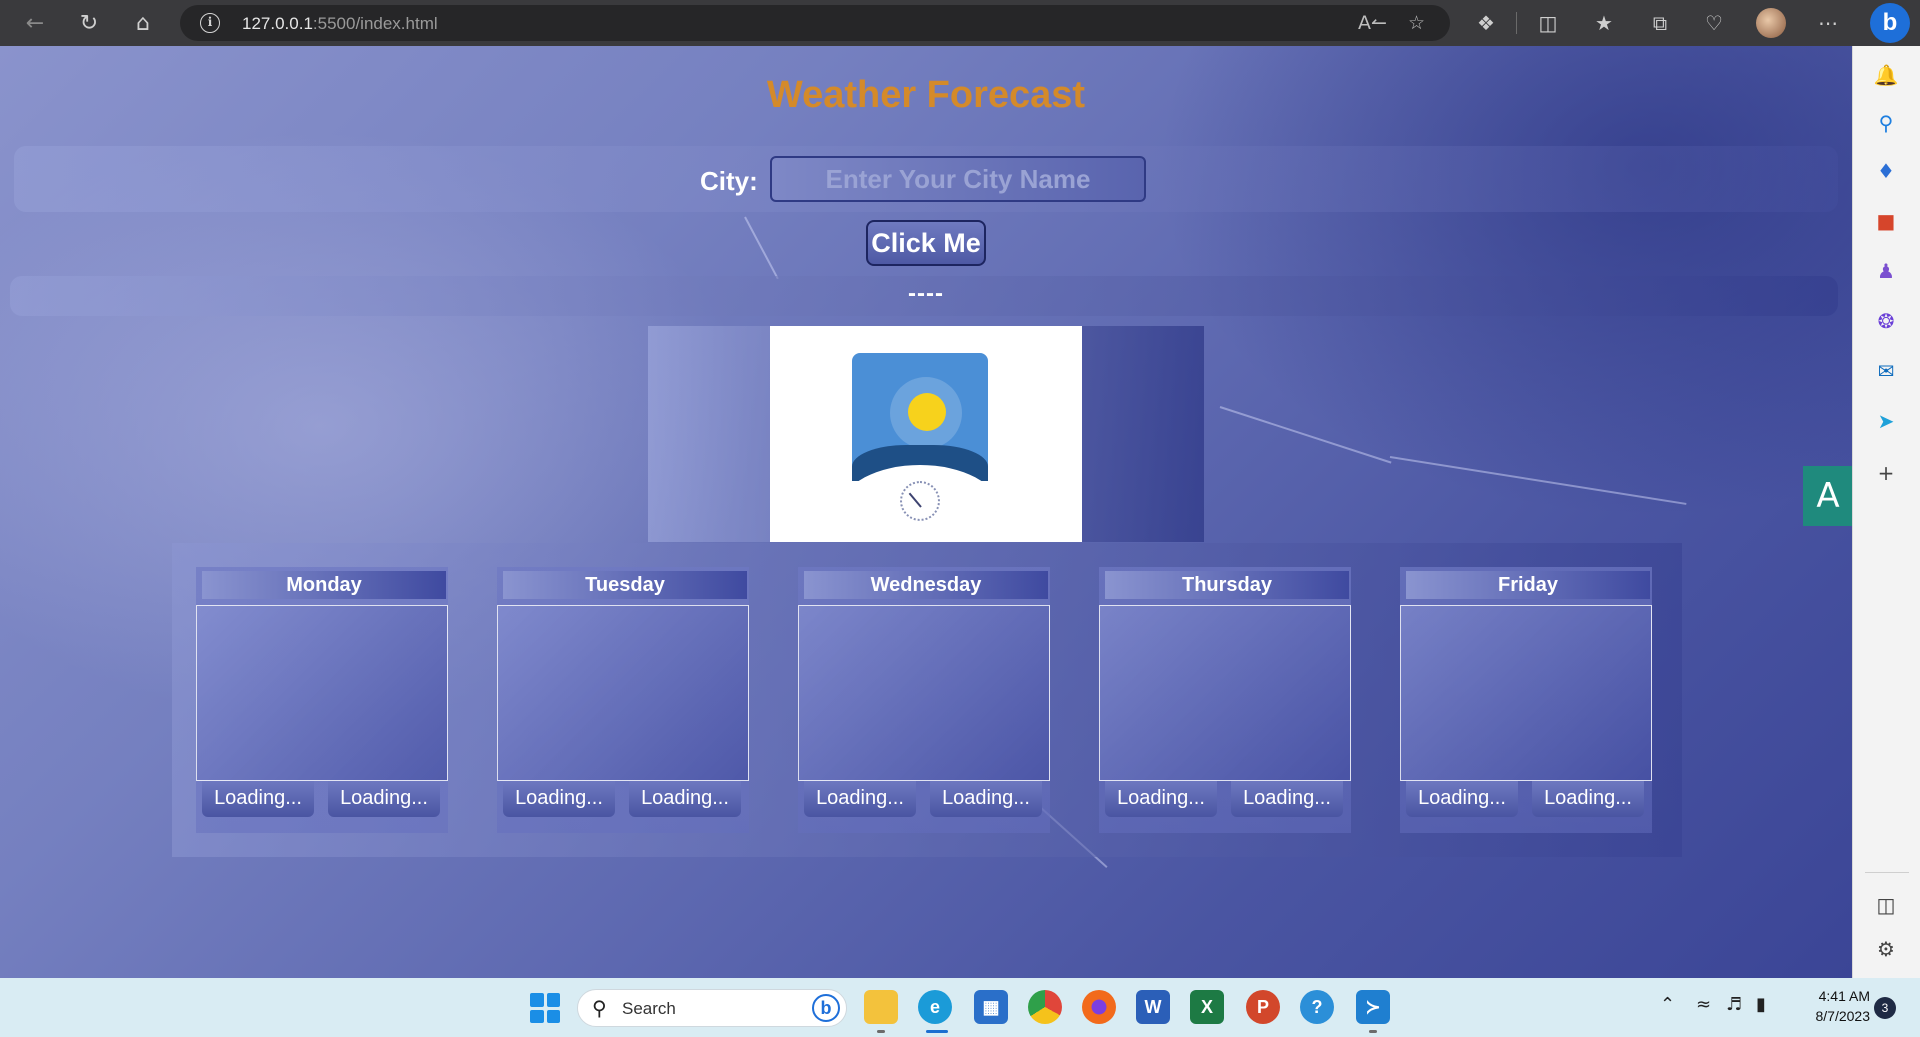 Image resolution: width=1920 pixels, height=1037 pixels. Describe the element at coordinates (1761, 1004) in the screenshot. I see `battery-icon: ▮` at that location.